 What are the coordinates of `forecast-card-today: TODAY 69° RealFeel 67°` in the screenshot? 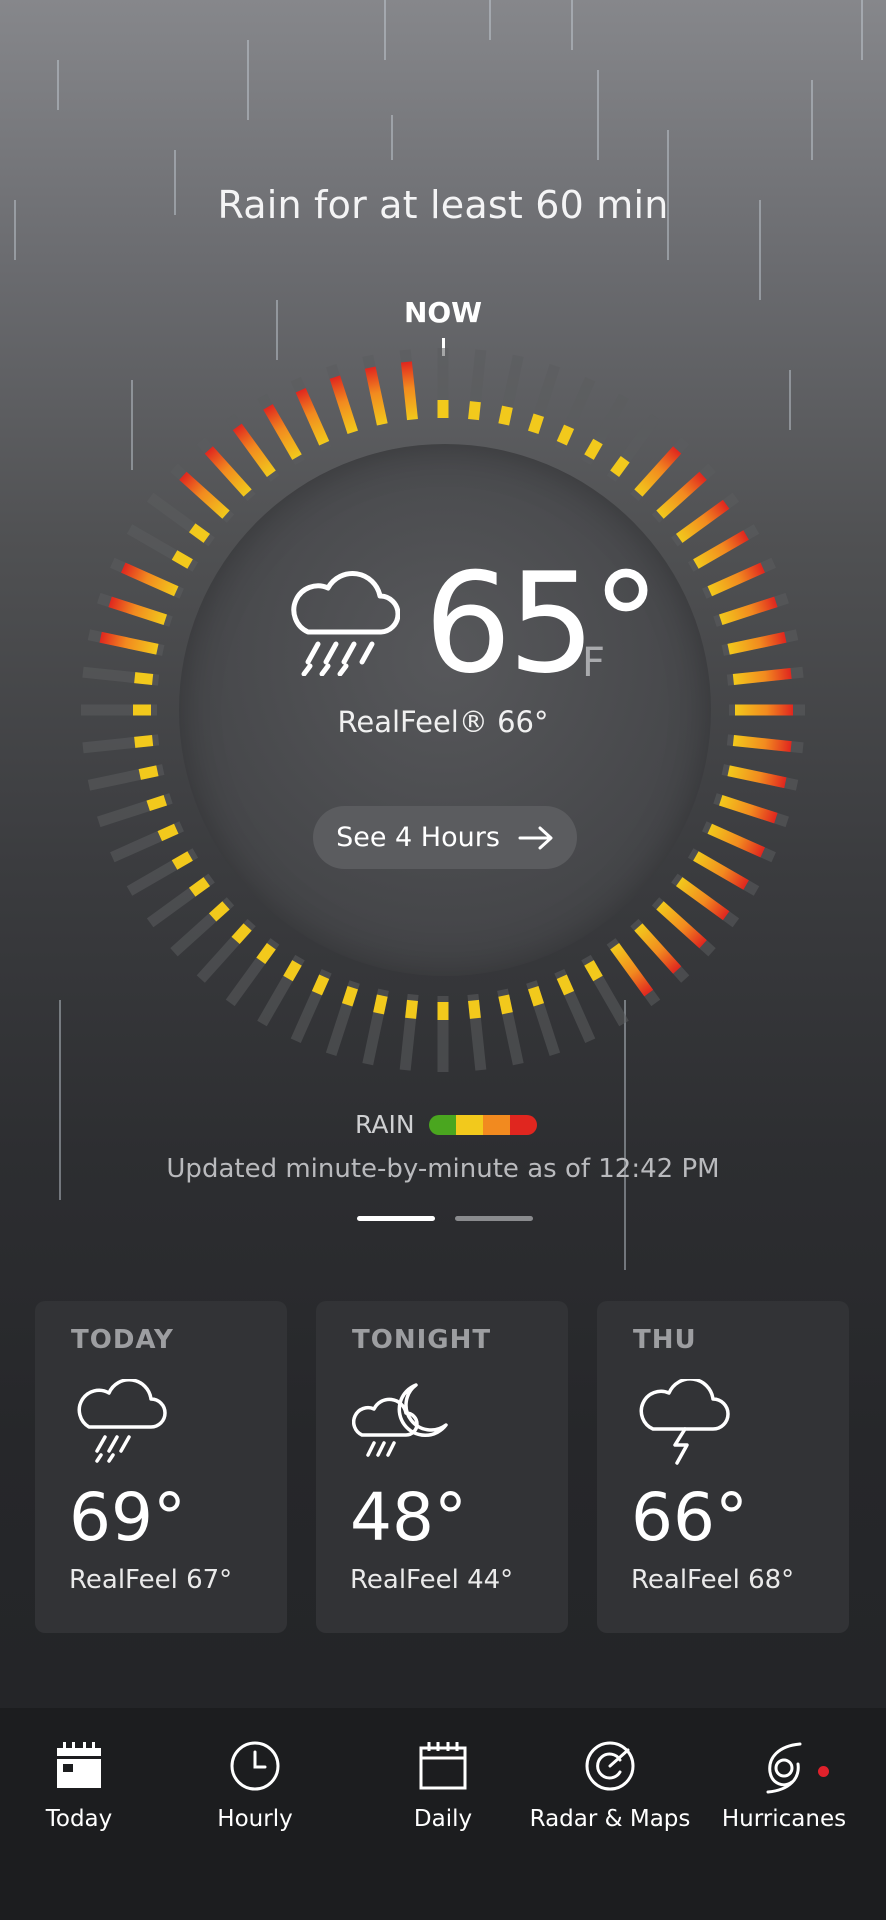 It's located at (161, 1467).